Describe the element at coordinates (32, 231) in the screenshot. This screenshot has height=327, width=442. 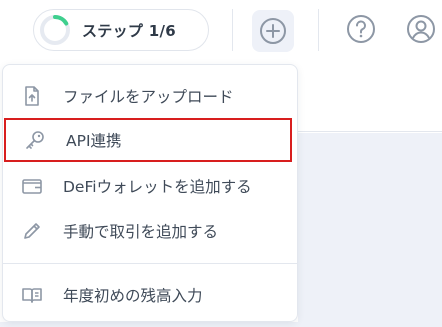
I see `pencil-icon` at that location.